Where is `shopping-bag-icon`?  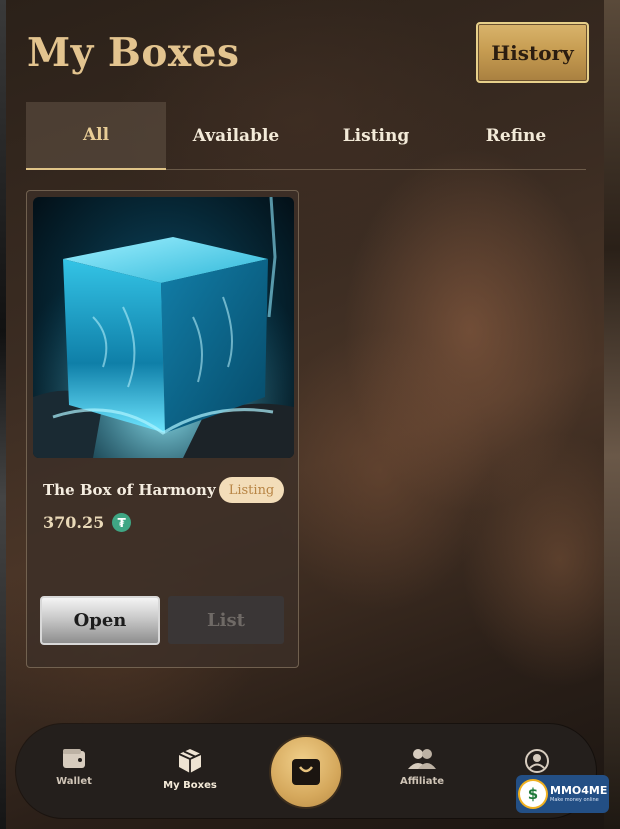
shopping-bag-icon is located at coordinates (306, 772).